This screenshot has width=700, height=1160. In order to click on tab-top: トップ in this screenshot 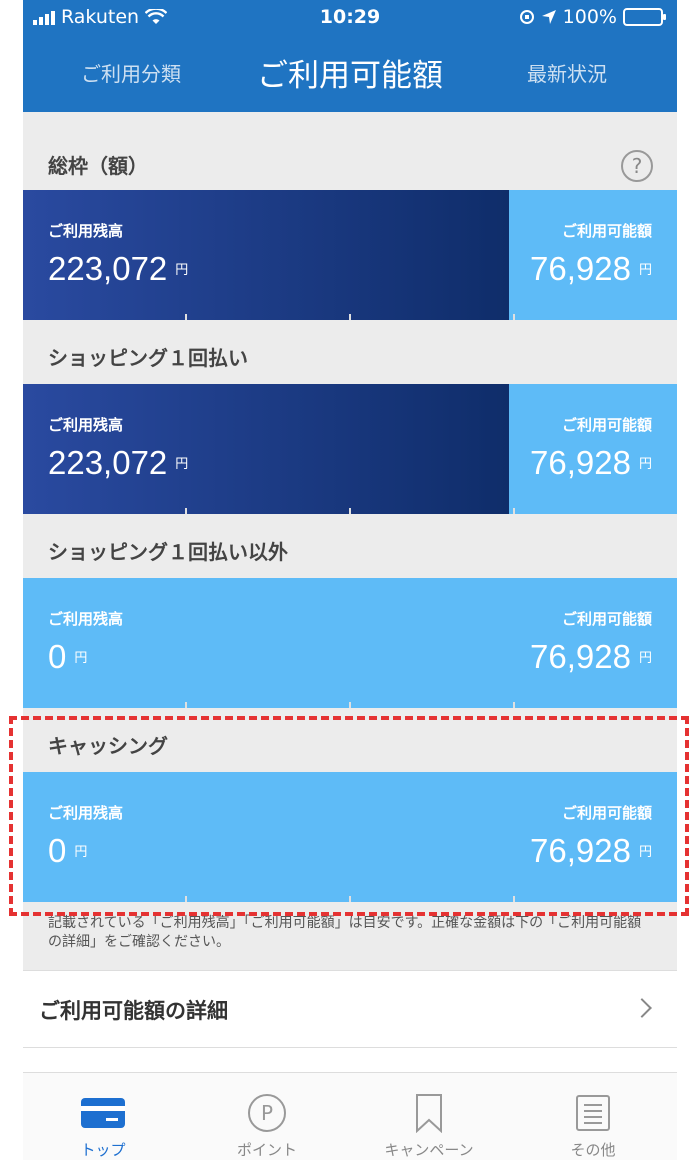, I will do `click(103, 1126)`.